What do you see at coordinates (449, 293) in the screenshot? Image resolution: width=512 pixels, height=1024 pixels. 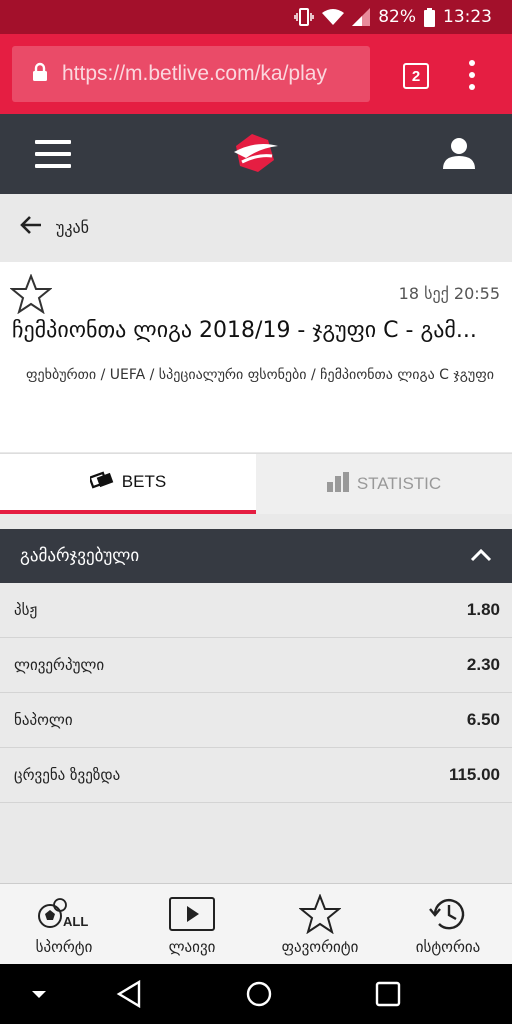 I see `event-date: 18 სექ 20:55` at bounding box center [449, 293].